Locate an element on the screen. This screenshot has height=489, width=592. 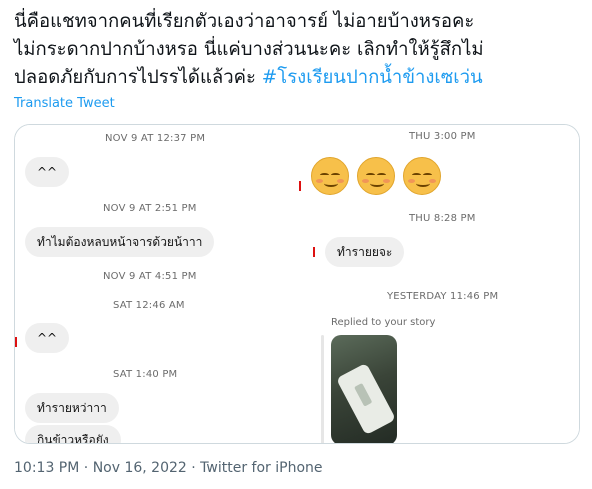
reply-indicator-bar is located at coordinates (322, 389).